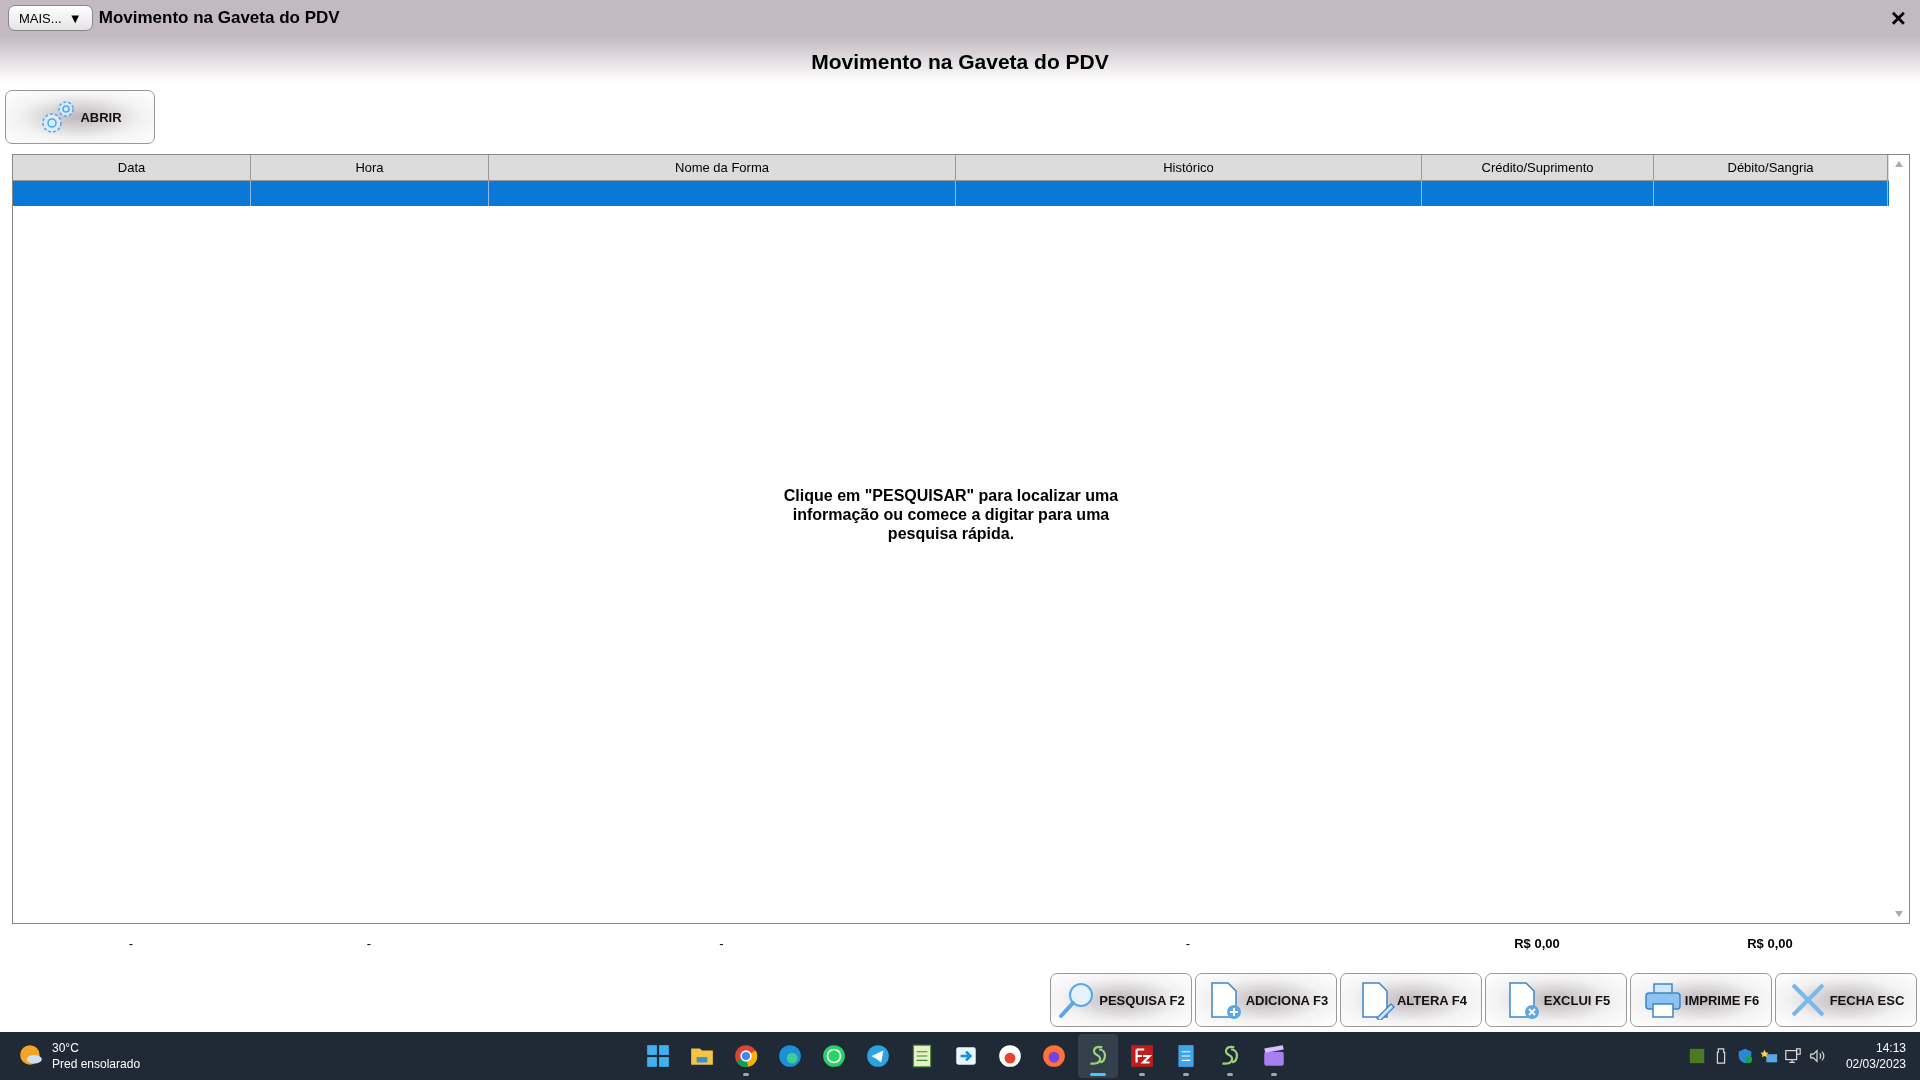  What do you see at coordinates (1768, 1056) in the screenshot?
I see `star-window-icon` at bounding box center [1768, 1056].